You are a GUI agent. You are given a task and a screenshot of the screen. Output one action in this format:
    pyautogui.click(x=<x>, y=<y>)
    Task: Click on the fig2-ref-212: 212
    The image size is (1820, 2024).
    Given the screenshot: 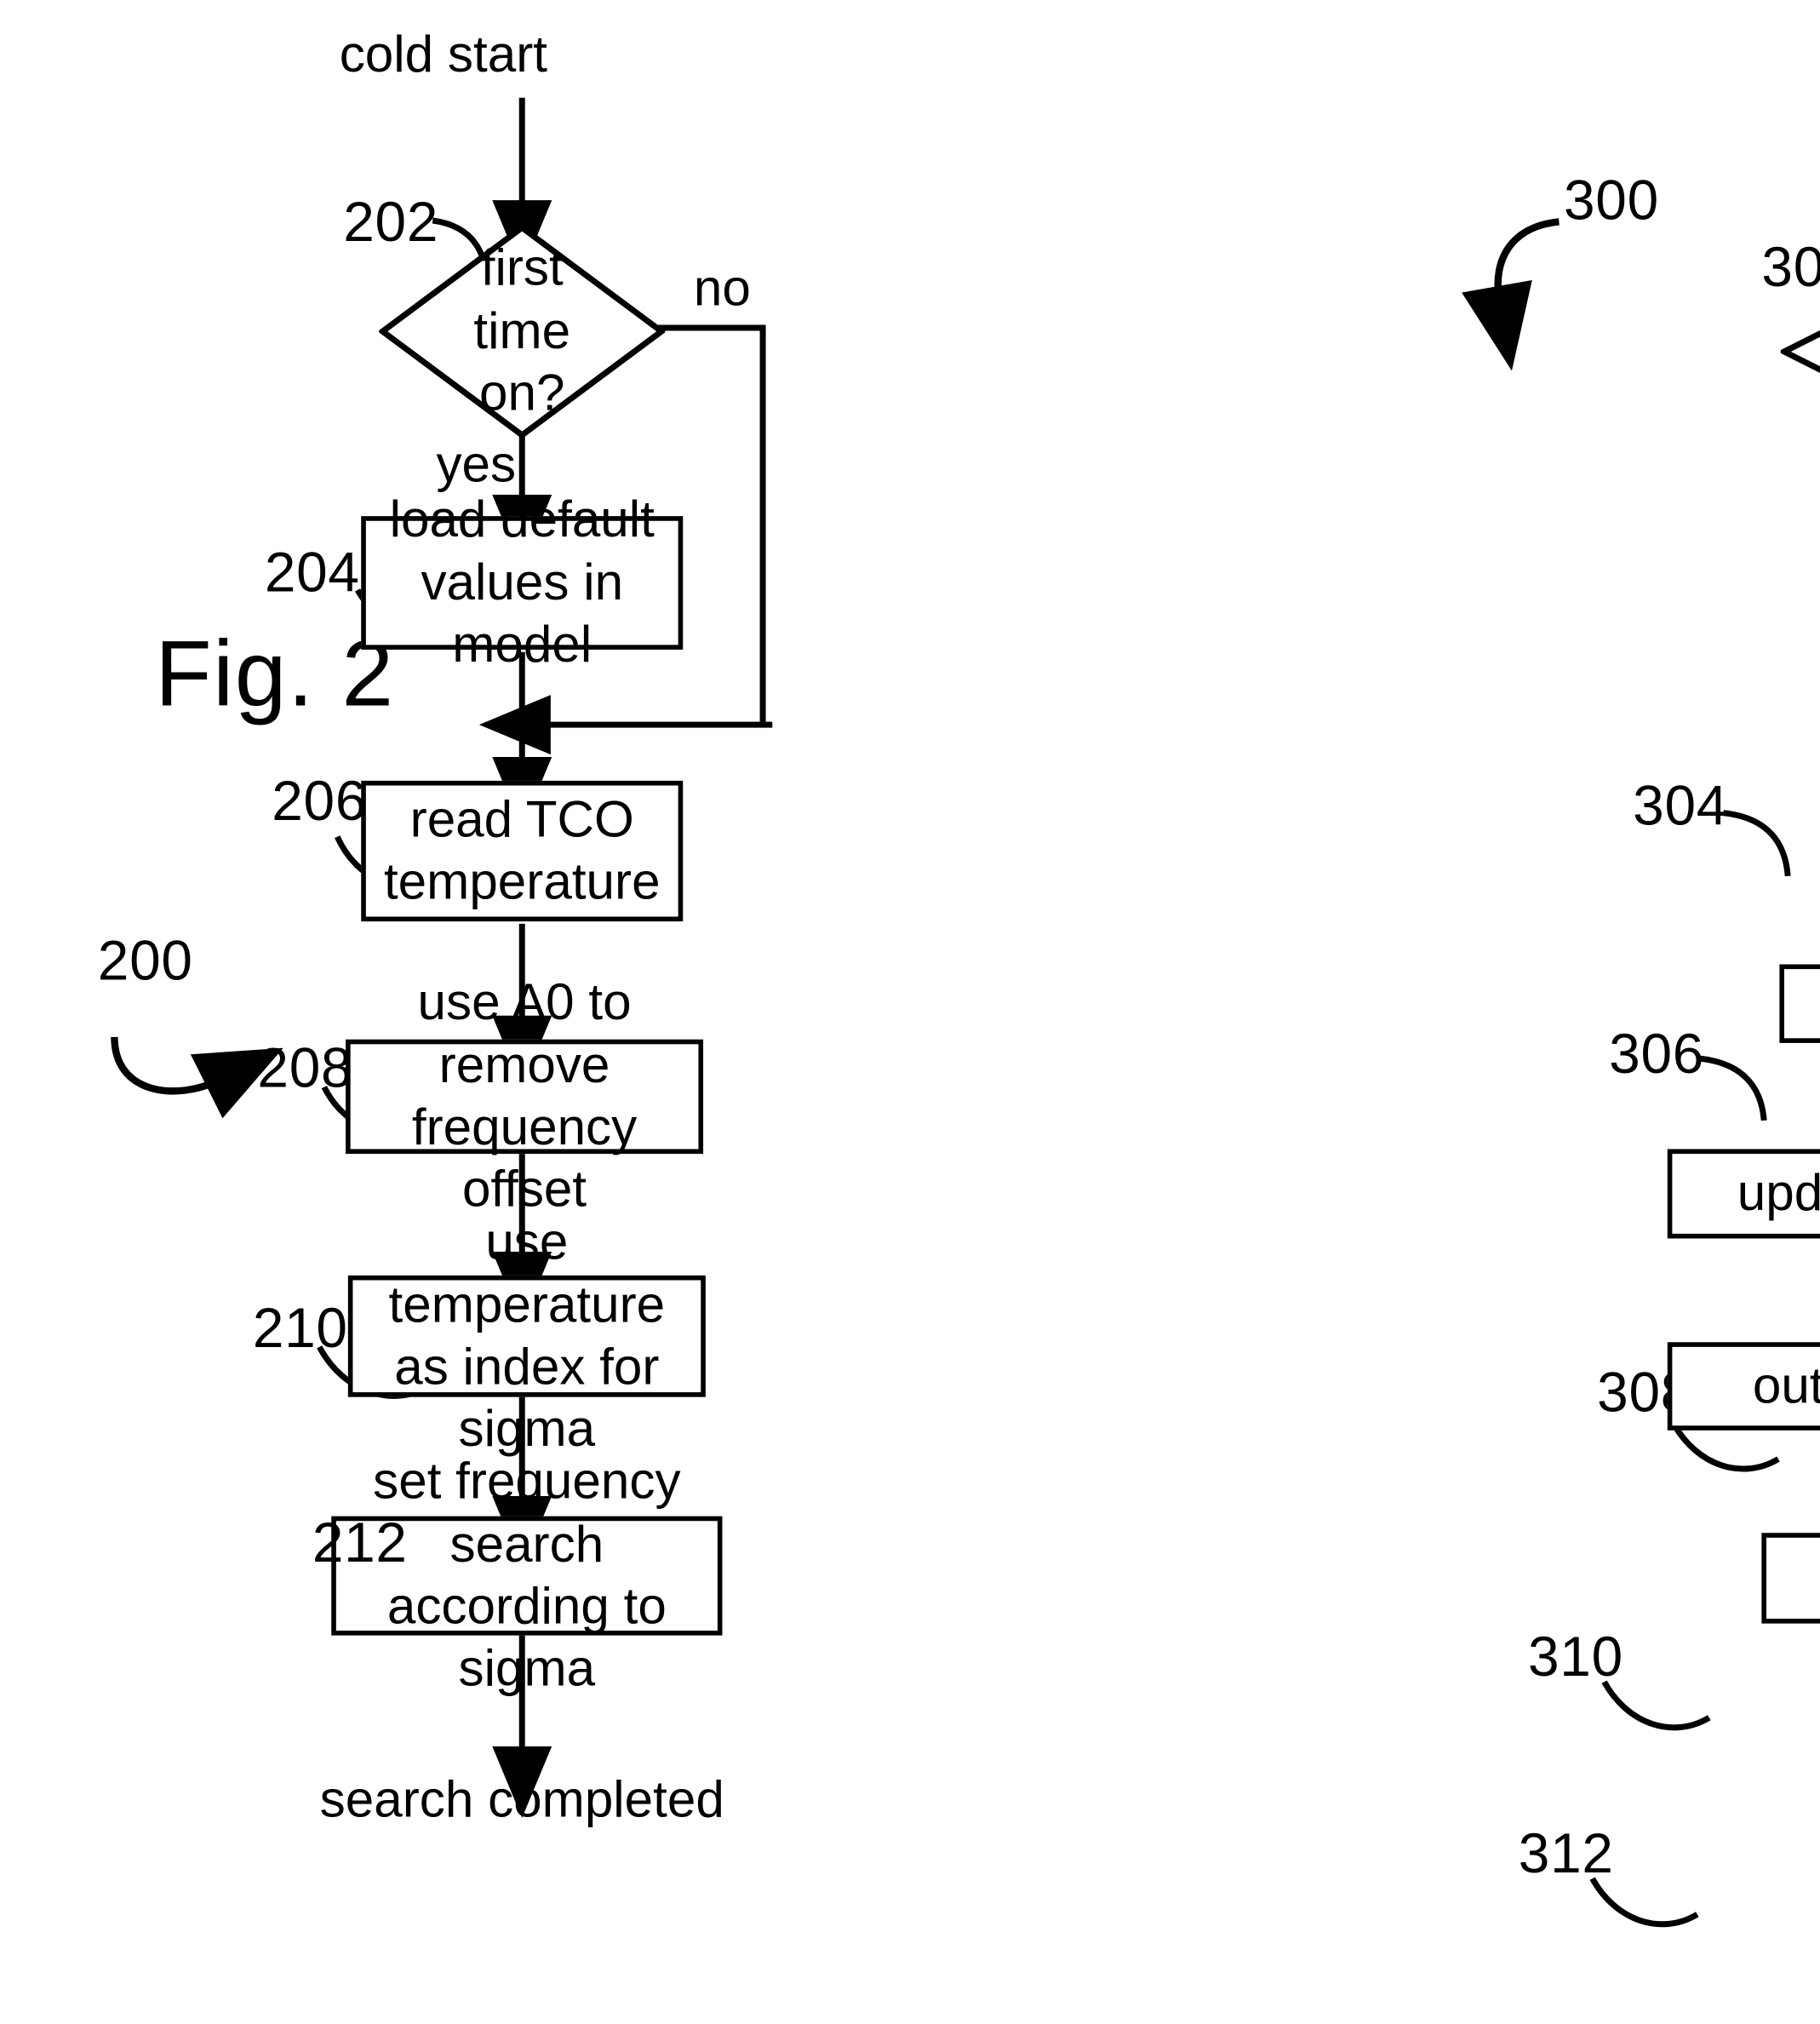 What is the action you would take?
    pyautogui.click(x=360, y=1542)
    